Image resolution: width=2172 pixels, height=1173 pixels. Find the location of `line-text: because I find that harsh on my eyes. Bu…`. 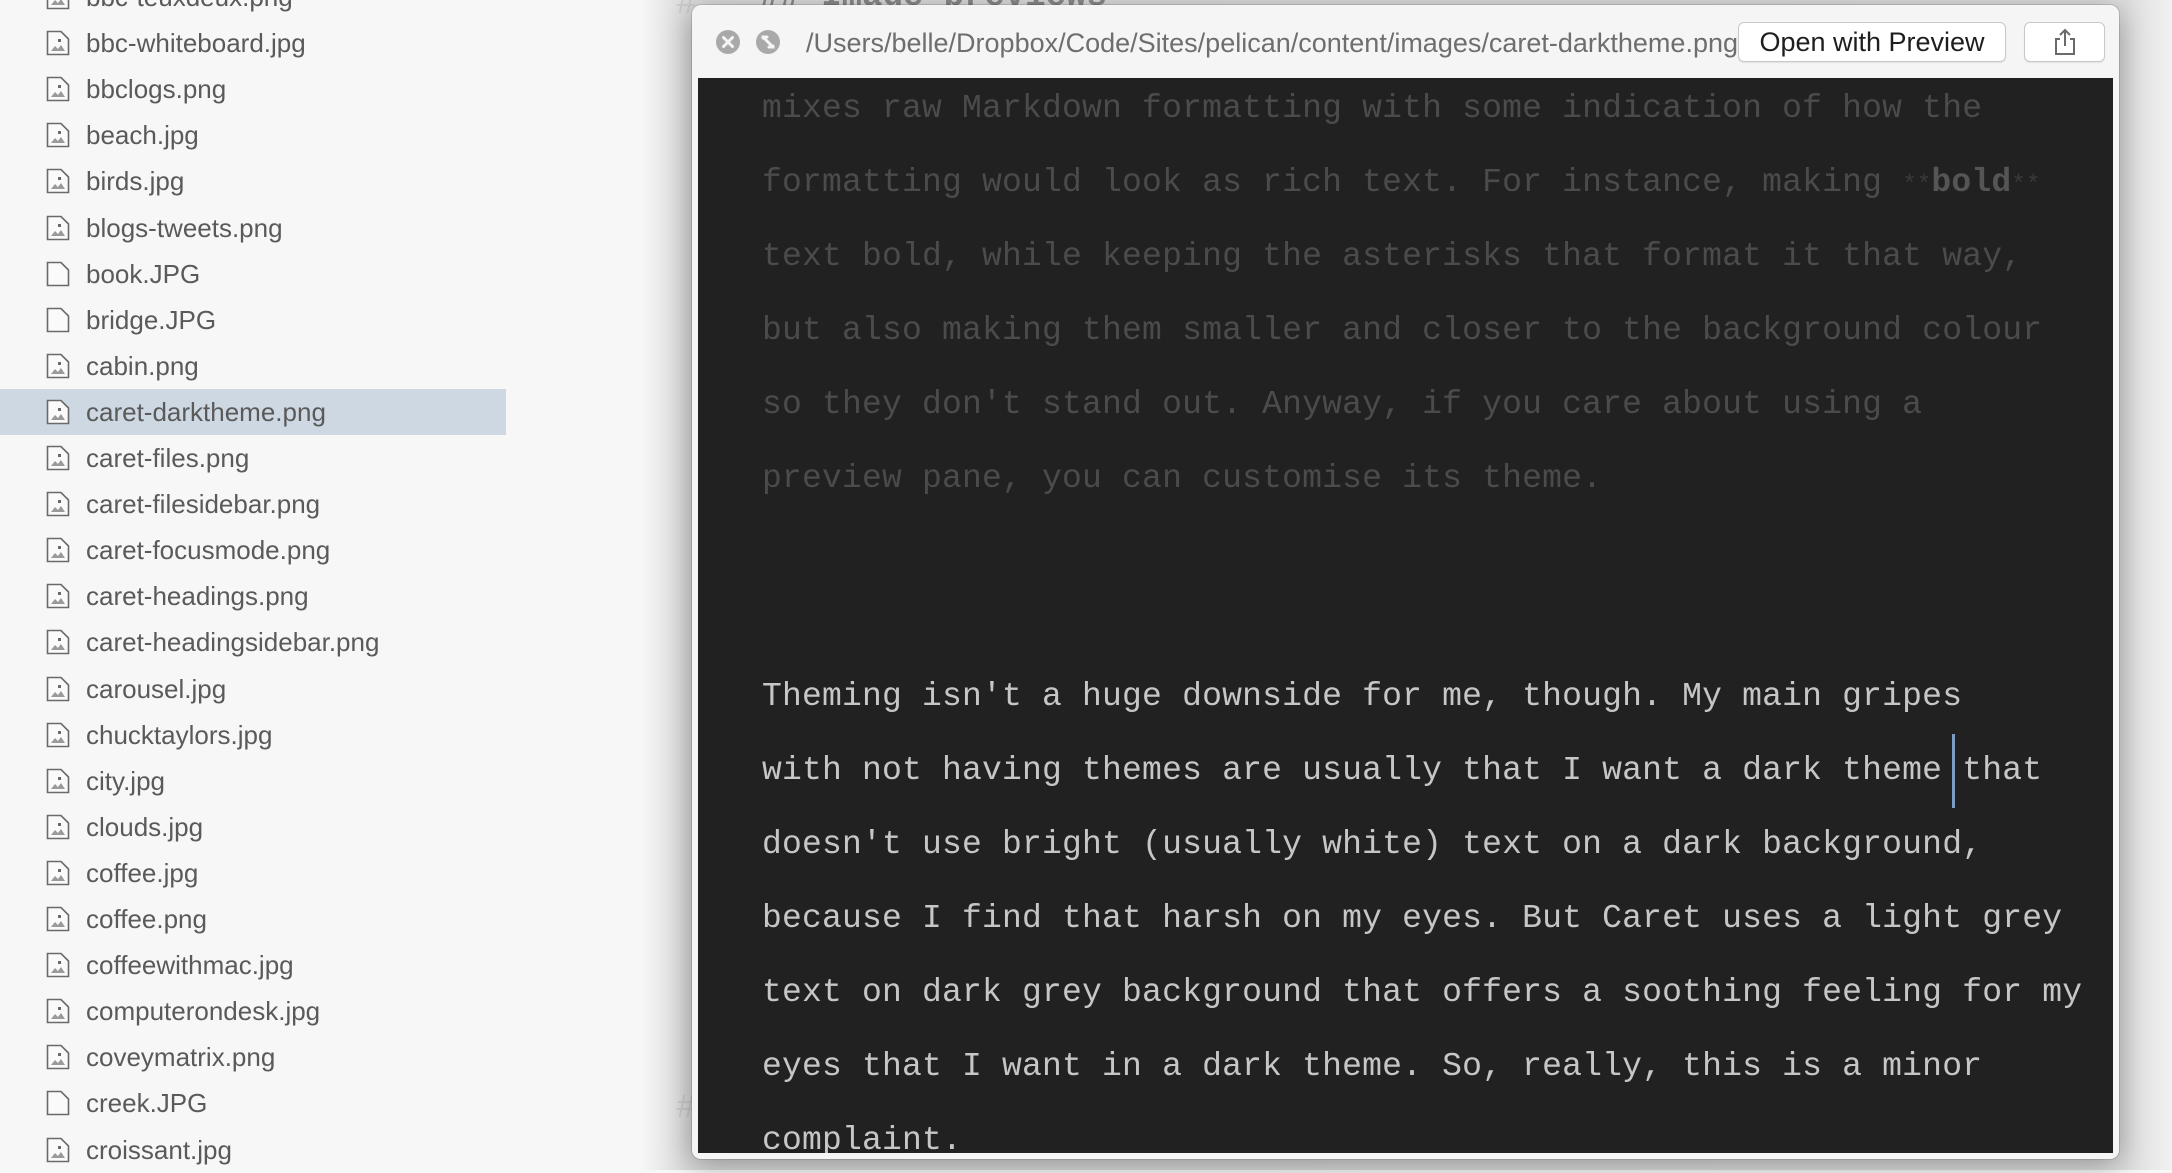

line-text: because I find that harsh on my eyes. Bu… is located at coordinates (1412, 918).